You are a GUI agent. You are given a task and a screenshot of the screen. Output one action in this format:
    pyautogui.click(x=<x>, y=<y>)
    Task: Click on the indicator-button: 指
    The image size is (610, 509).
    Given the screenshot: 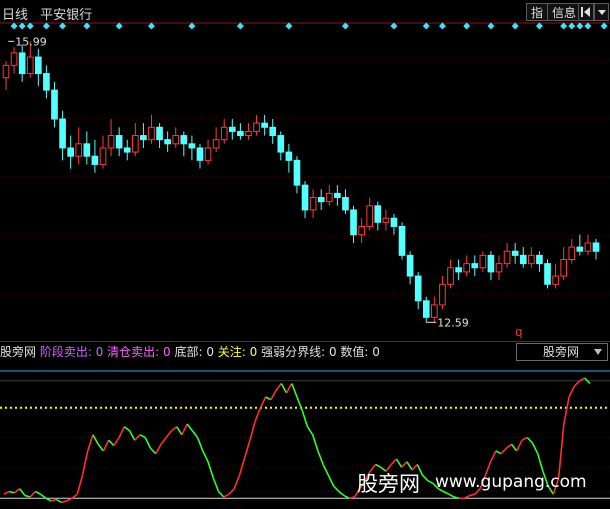 What is the action you would take?
    pyautogui.click(x=537, y=12)
    